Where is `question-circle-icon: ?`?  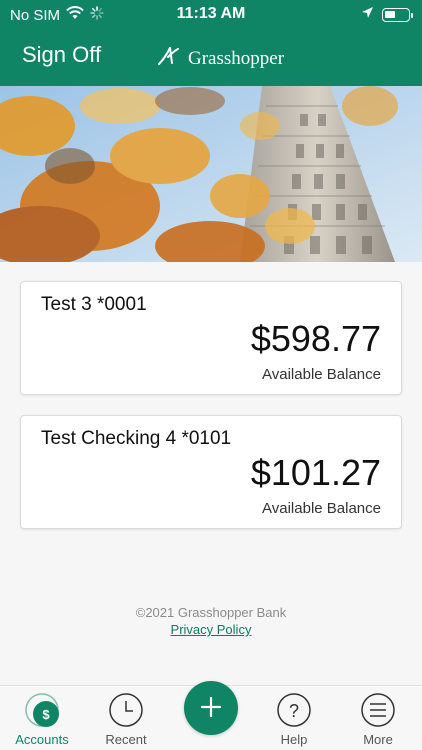
question-circle-icon: ? is located at coordinates (294, 710).